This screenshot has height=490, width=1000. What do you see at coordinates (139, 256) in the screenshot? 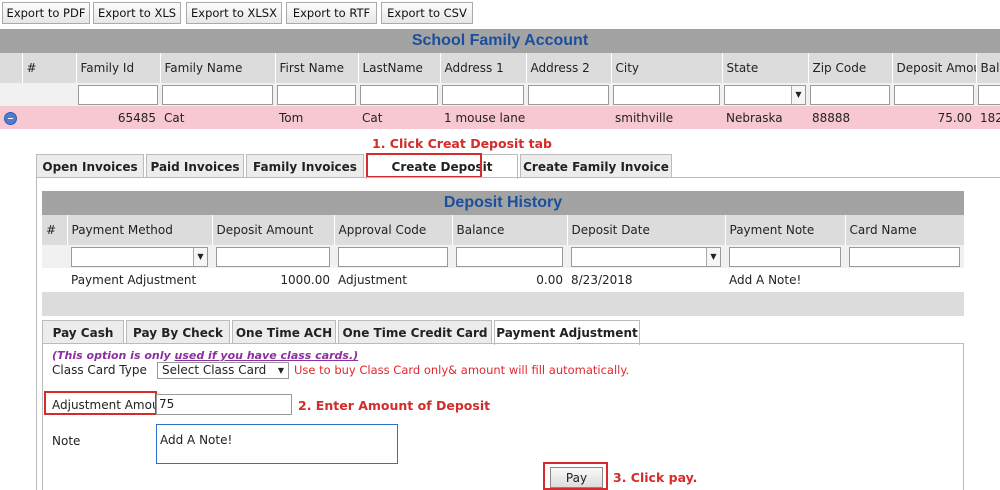
I see `filter-payment-method-select: ▼` at bounding box center [139, 256].